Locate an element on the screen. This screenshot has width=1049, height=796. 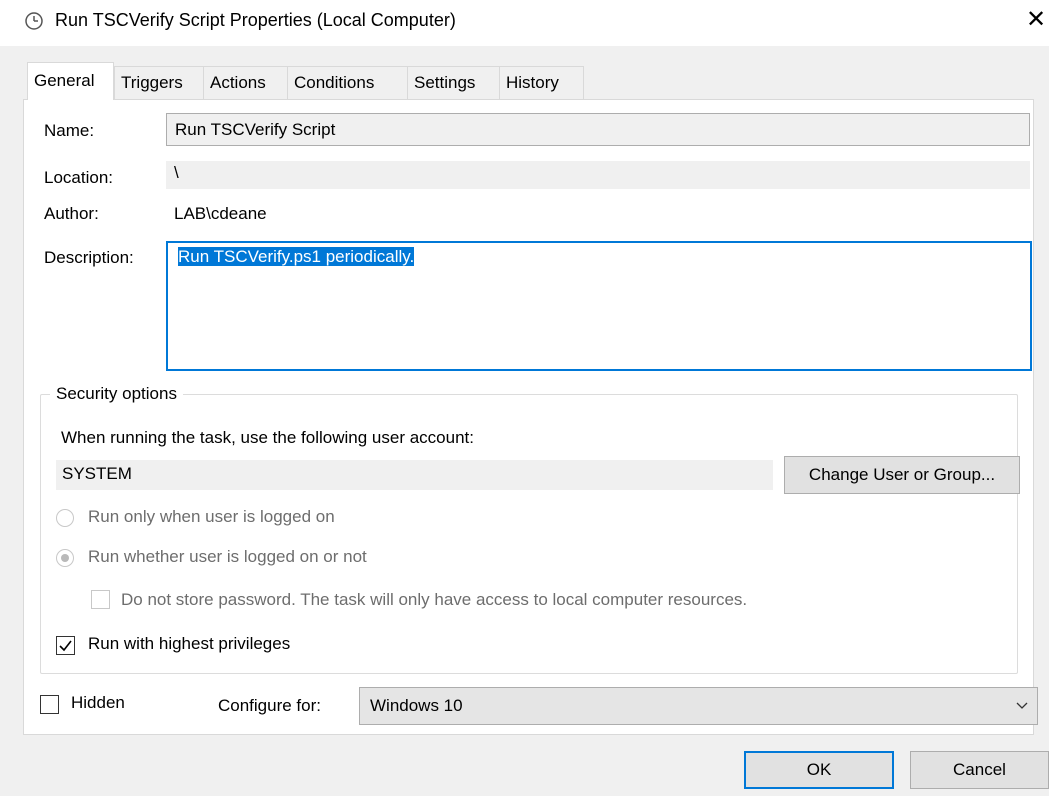
description-selected-text: Run TSCVerify.ps1 periodically. is located at coordinates (296, 256).